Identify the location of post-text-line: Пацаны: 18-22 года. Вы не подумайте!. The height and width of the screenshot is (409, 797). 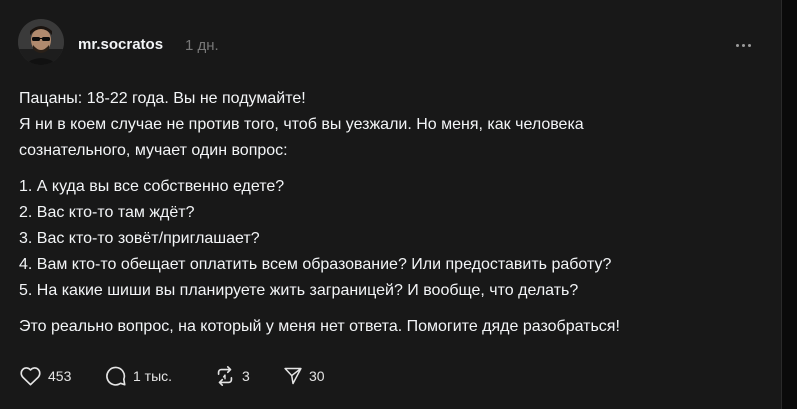
(162, 98).